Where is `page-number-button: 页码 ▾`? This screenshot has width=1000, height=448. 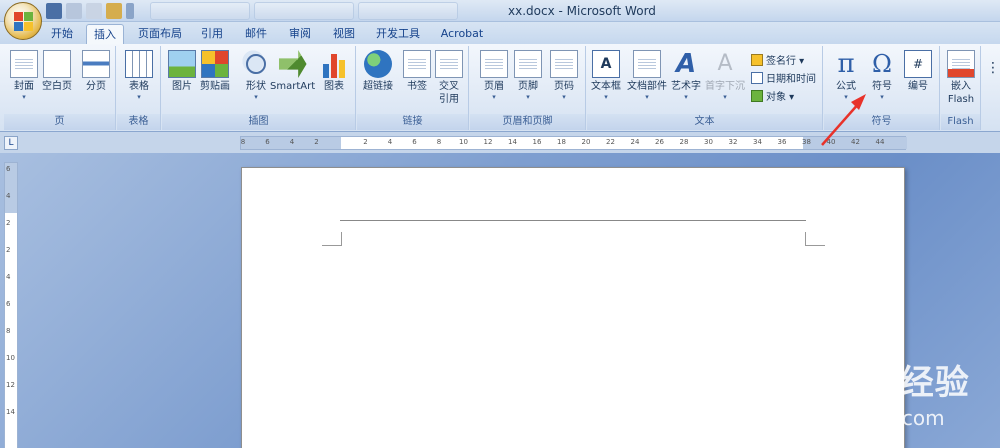 page-number-button: 页码 ▾ is located at coordinates (564, 75).